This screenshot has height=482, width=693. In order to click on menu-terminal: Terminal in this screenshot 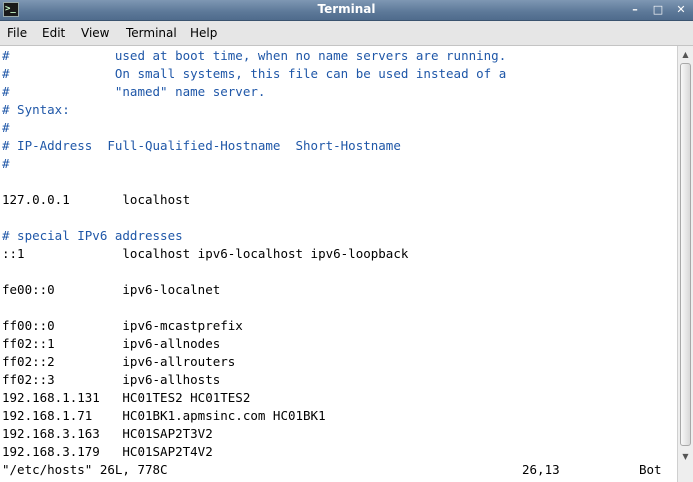, I will do `click(151, 33)`.